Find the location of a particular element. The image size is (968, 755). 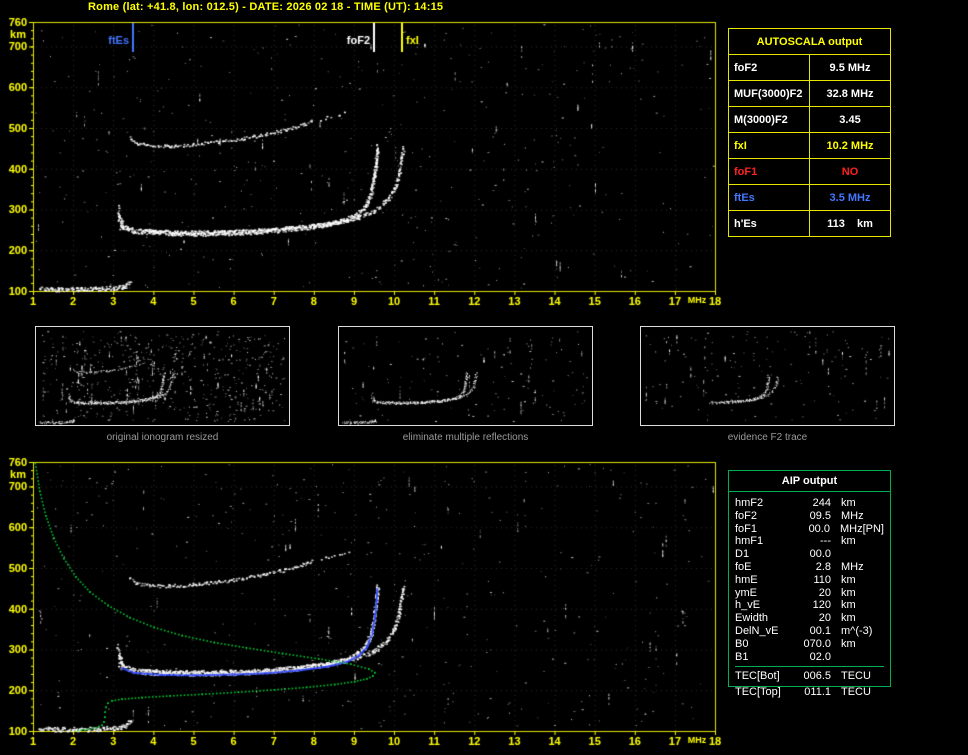

aip-panel-title: AIP output is located at coordinates (809, 481).